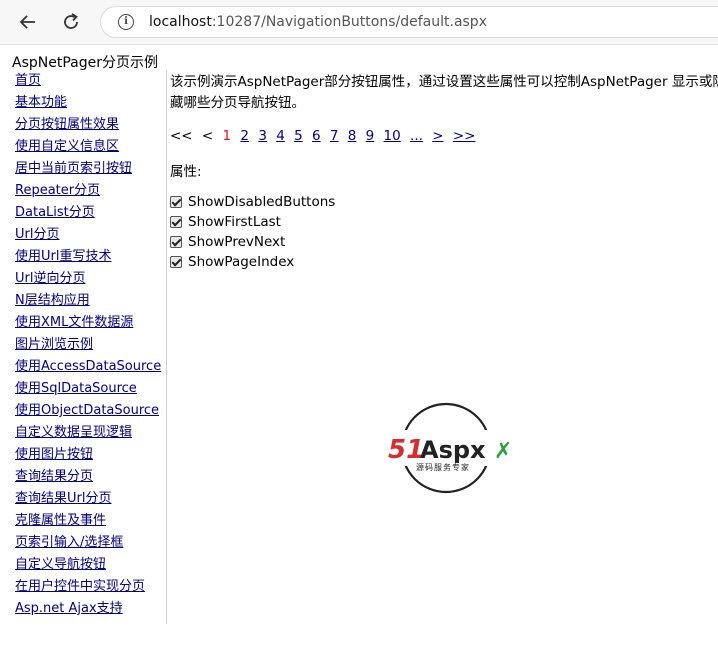  I want to click on sidebar-link: 居中当前页索引按钮, so click(73, 168).